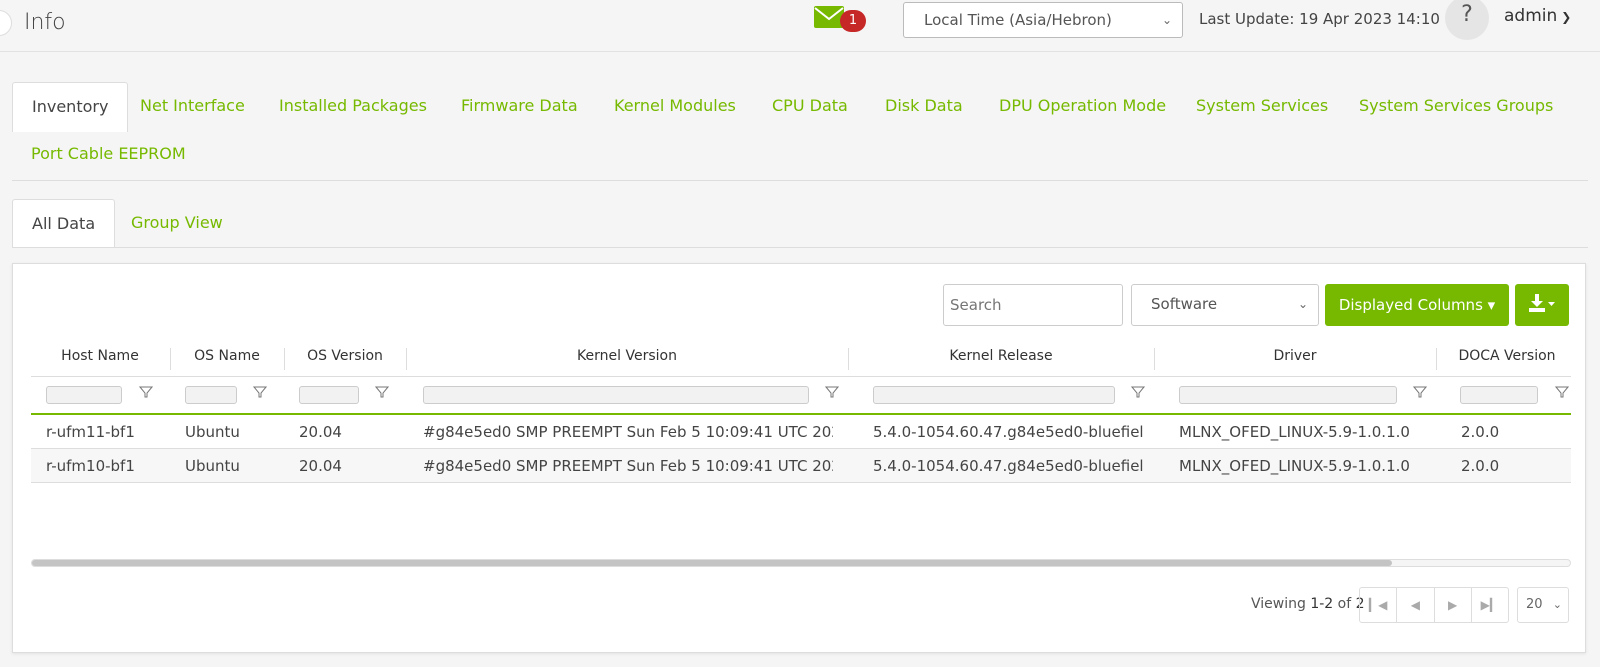  I want to click on tab-installed-packages: Installed Packages, so click(353, 107).